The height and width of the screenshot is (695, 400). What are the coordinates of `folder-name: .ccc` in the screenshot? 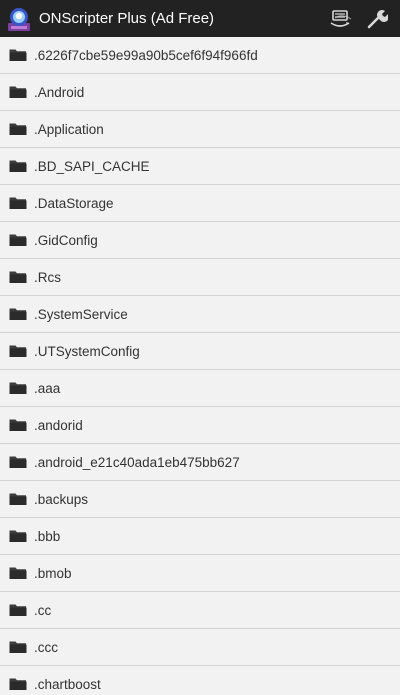 It's located at (46, 647).